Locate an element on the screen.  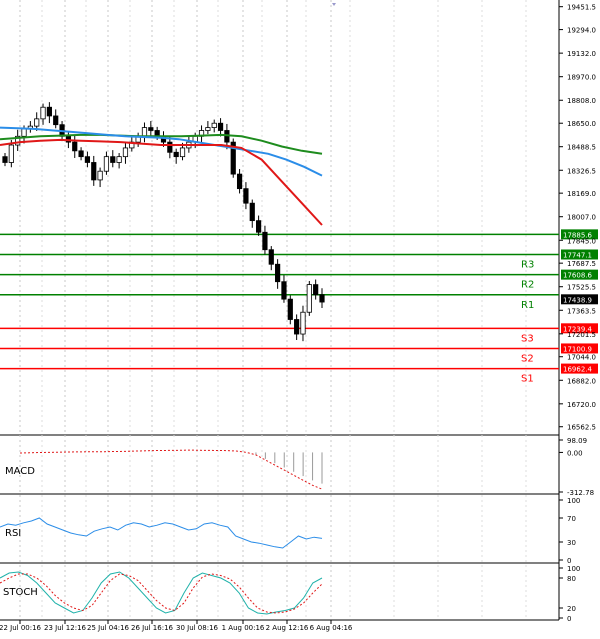
stoch-y-tick-label: 0 is located at coordinates (569, 619).